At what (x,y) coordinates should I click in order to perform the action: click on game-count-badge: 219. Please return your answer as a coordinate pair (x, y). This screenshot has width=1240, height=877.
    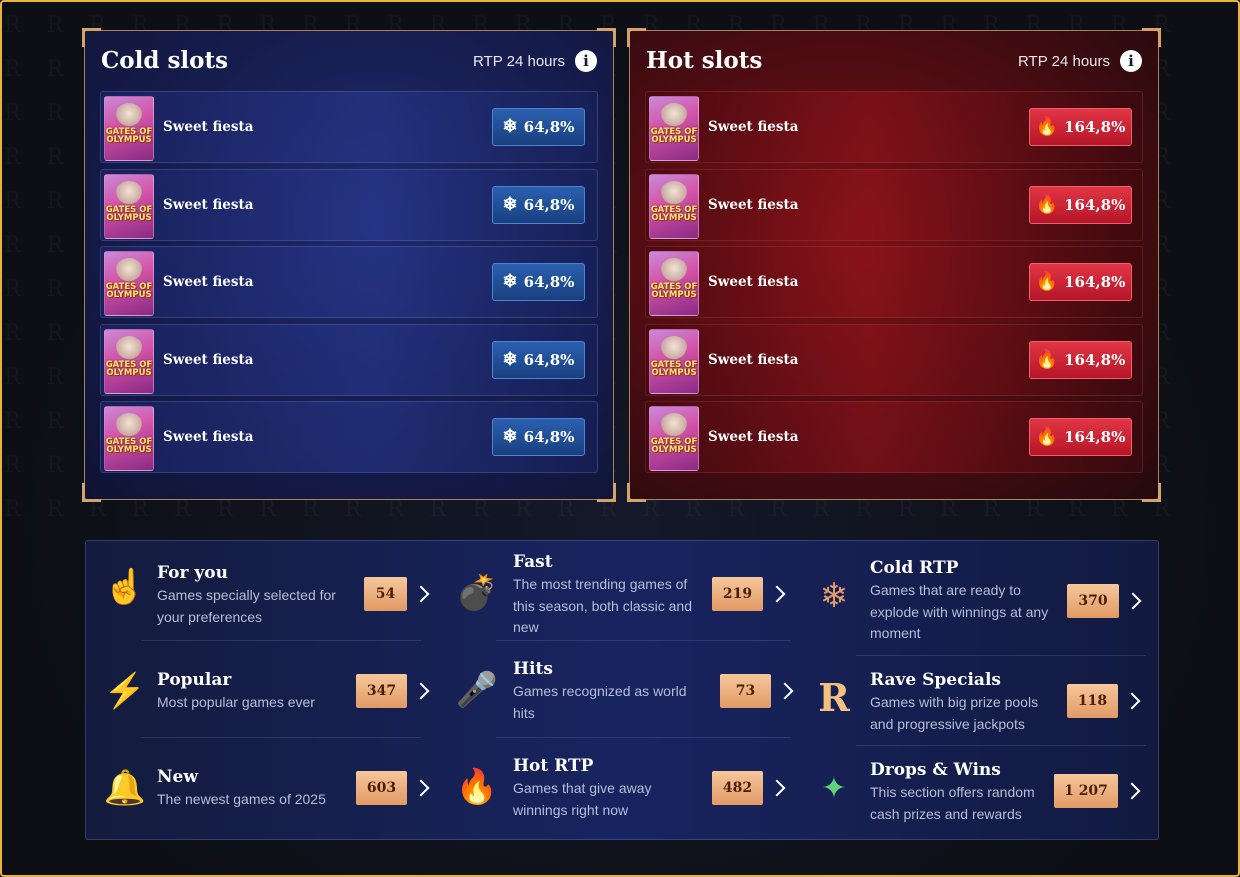
    Looking at the image, I should click on (737, 594).